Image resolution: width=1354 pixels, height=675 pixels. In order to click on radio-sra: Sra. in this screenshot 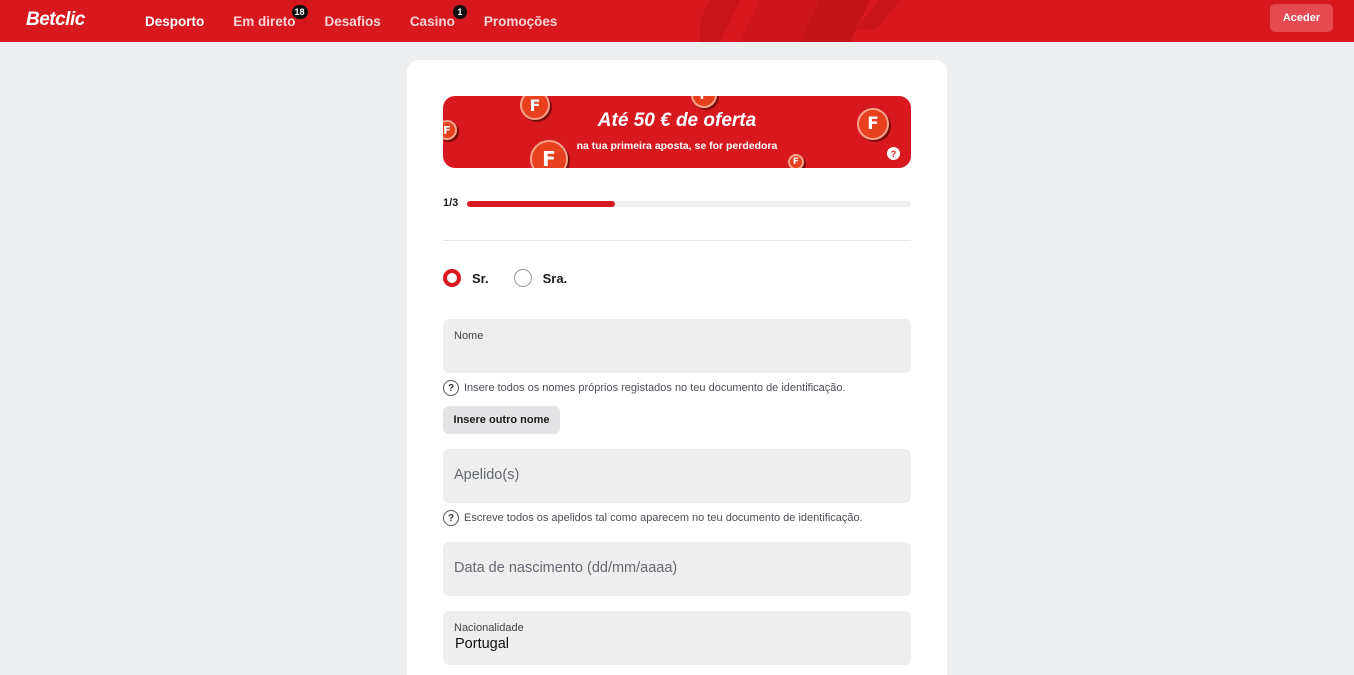, I will do `click(540, 278)`.